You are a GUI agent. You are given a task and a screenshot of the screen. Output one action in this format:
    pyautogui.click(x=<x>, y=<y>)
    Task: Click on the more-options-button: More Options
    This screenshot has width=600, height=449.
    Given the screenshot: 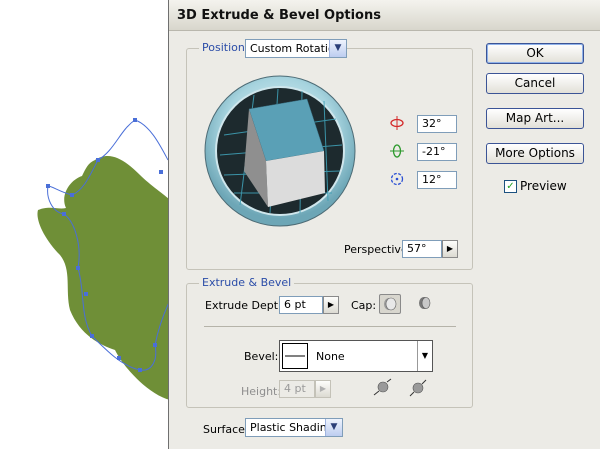 What is the action you would take?
    pyautogui.click(x=535, y=153)
    